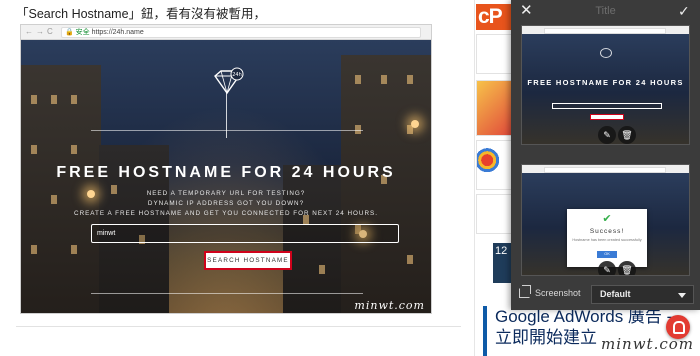 The width and height of the screenshot is (700, 356). Describe the element at coordinates (607, 254) in the screenshot. I see `modal-ok-button: OK` at that location.